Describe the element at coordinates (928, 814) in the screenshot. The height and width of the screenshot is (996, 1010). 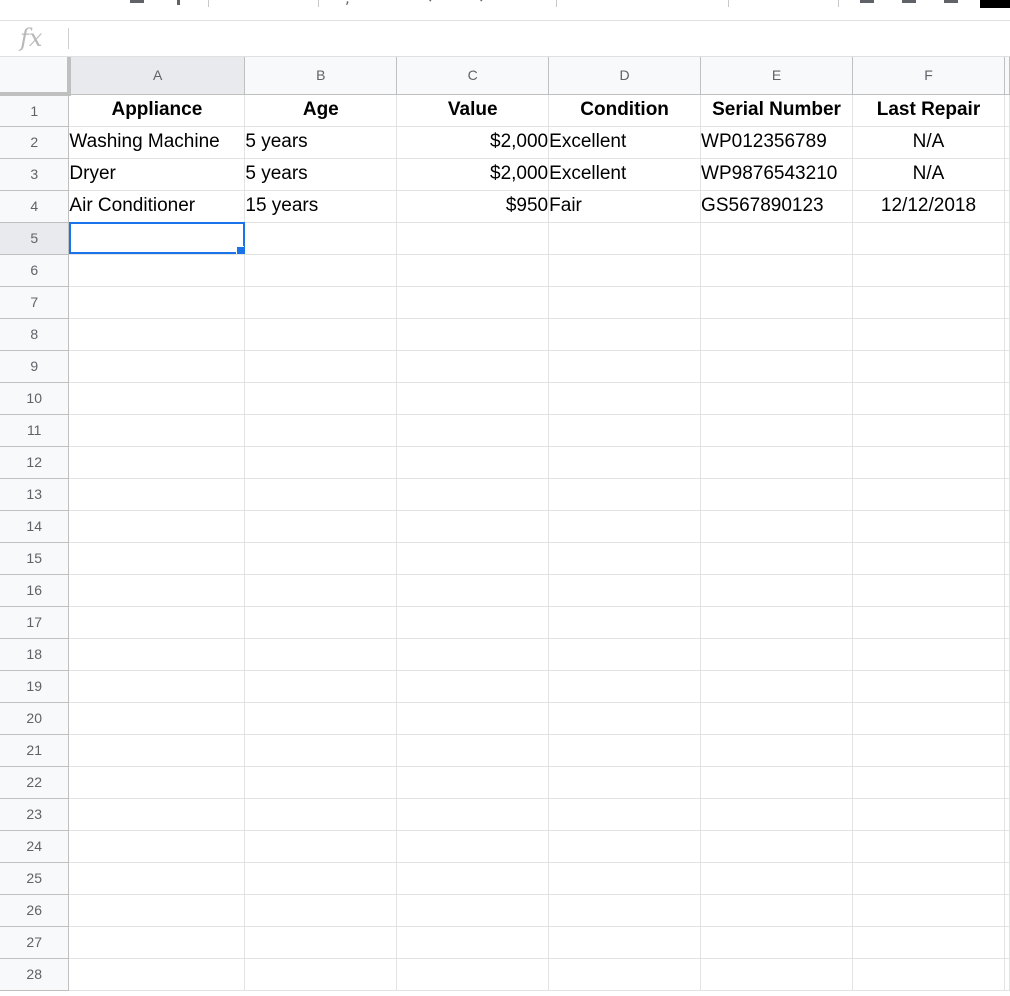
I see `cell-f23` at that location.